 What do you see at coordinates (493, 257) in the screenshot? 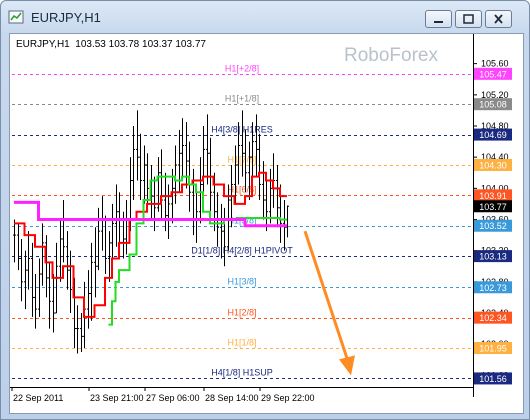
I see `level-price-label: 103.13` at bounding box center [493, 257].